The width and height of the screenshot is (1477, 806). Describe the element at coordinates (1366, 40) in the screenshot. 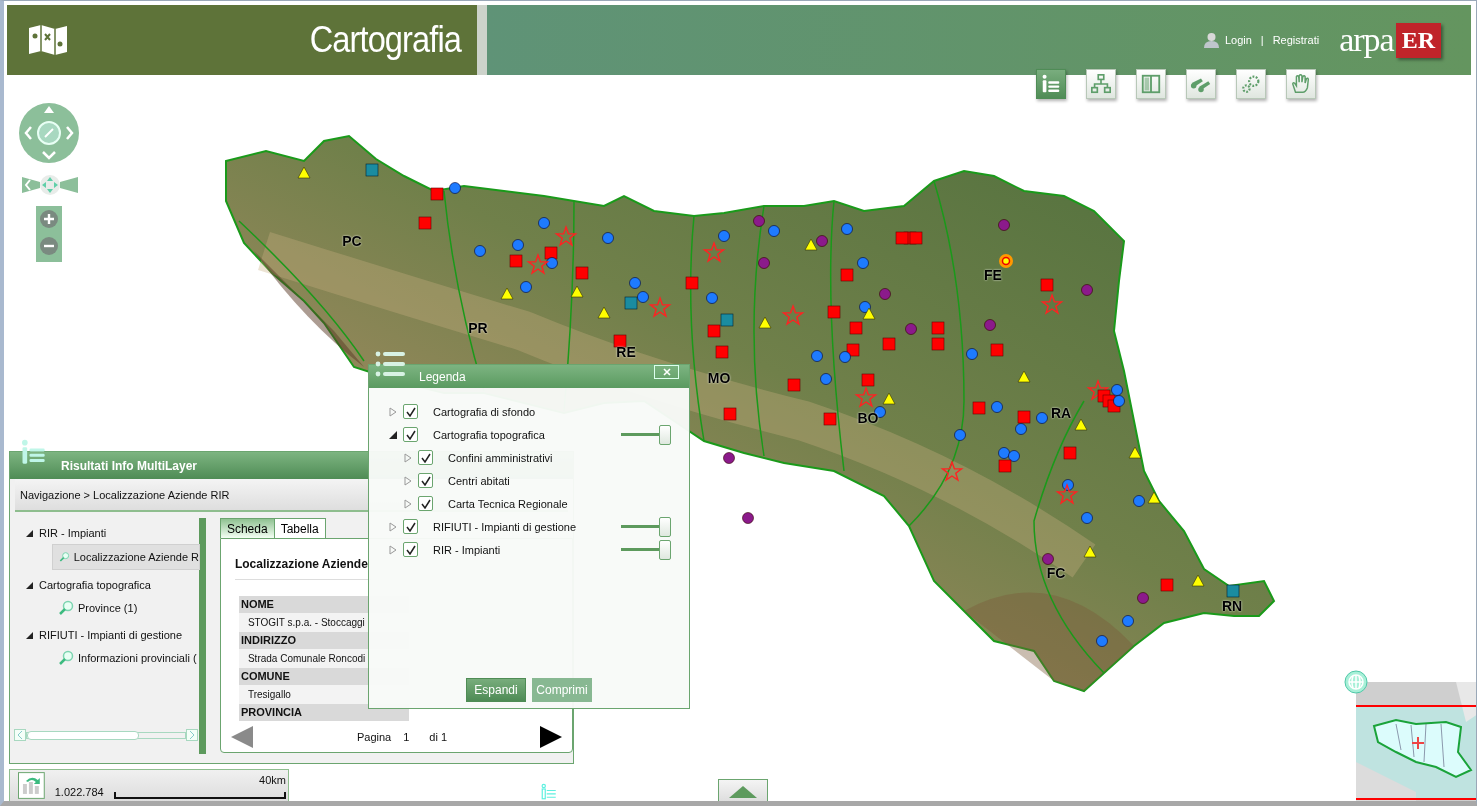

I see `logo-text: arpa` at that location.